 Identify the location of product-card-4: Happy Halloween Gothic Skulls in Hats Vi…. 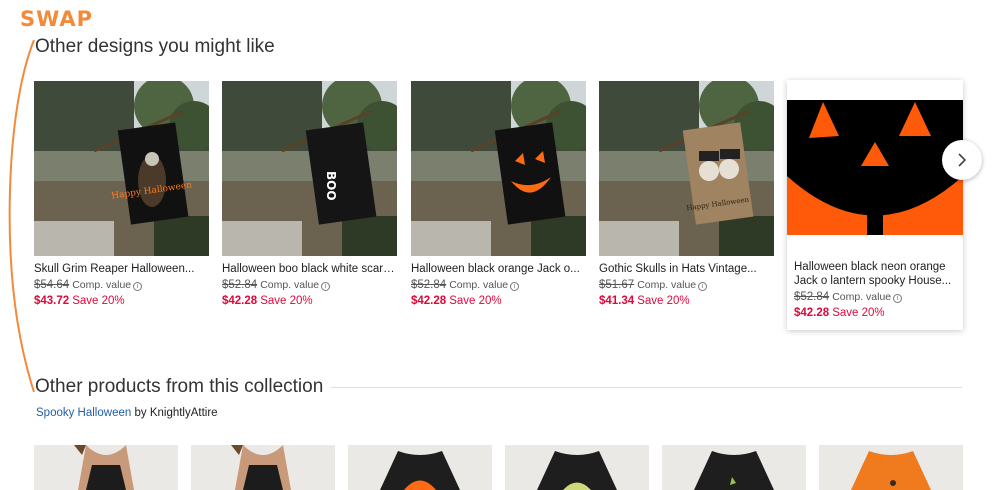
(686, 194).